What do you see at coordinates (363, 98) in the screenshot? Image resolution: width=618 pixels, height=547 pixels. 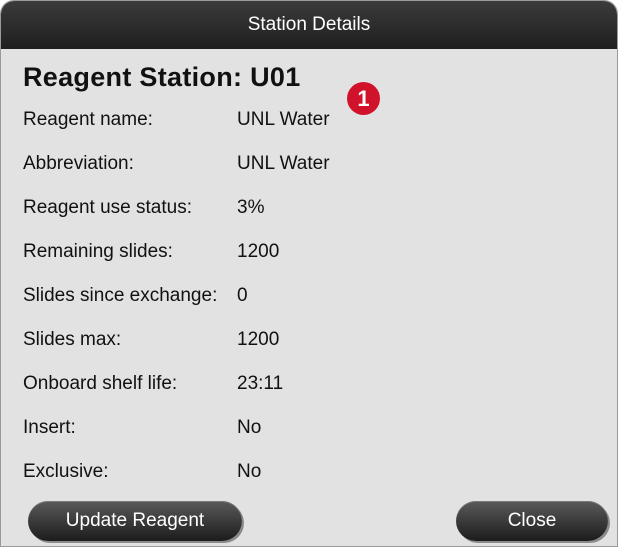 I see `callout-badge: 1` at bounding box center [363, 98].